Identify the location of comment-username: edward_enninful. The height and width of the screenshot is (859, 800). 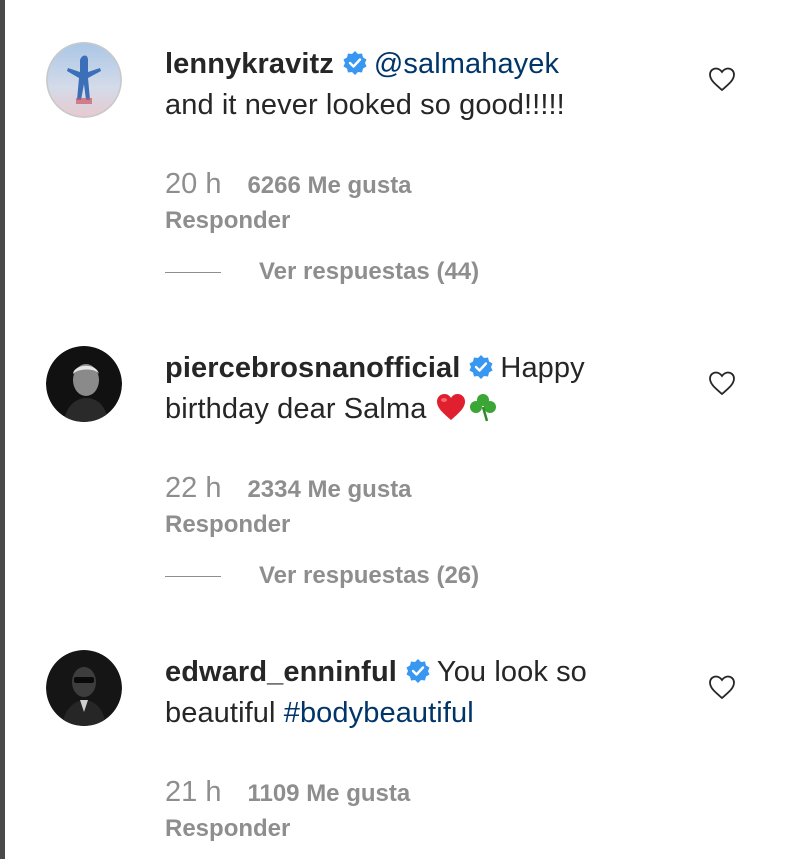
(281, 672).